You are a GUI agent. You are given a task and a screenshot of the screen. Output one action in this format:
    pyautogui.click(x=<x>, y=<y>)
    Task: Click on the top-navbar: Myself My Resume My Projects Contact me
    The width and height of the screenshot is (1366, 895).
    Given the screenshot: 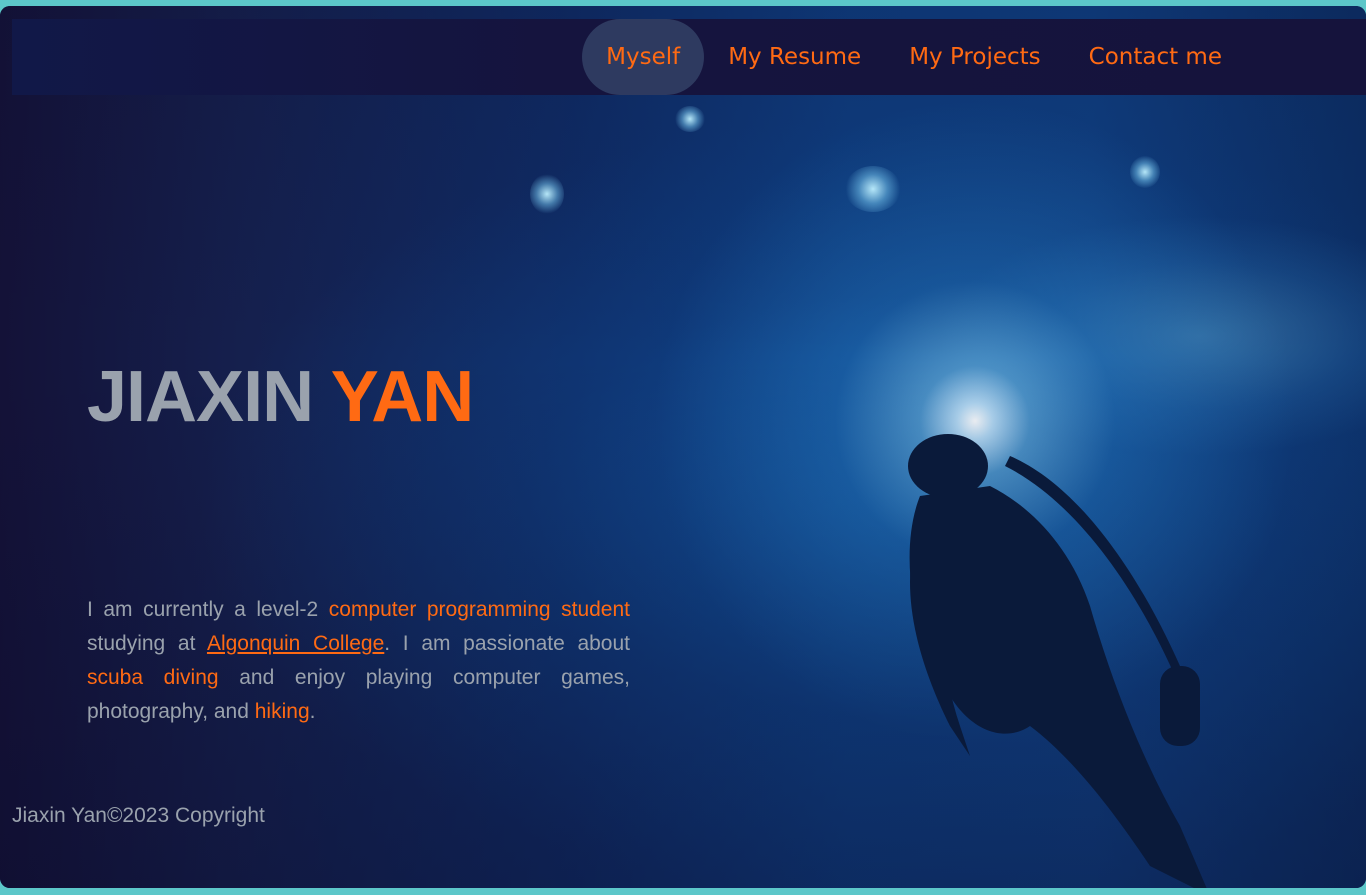 What is the action you would take?
    pyautogui.click(x=689, y=57)
    